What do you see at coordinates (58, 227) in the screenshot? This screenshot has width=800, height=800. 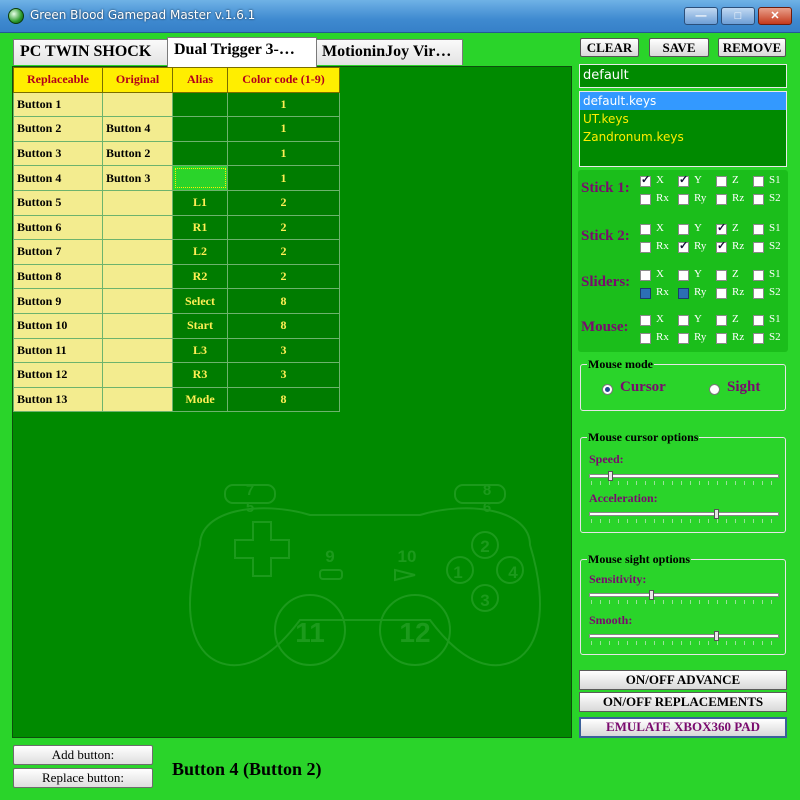 I see `replaceable-cell: Button 6` at bounding box center [58, 227].